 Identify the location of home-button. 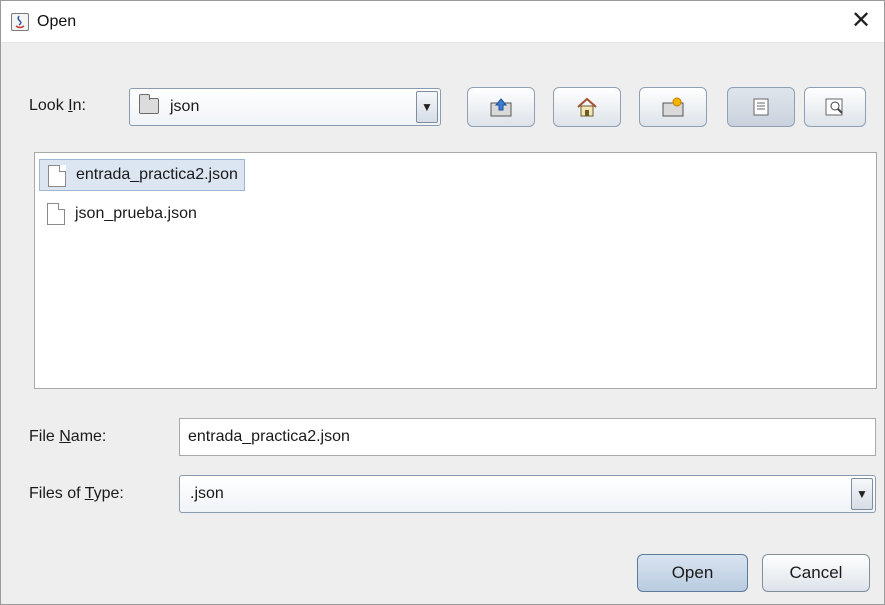
(587, 107).